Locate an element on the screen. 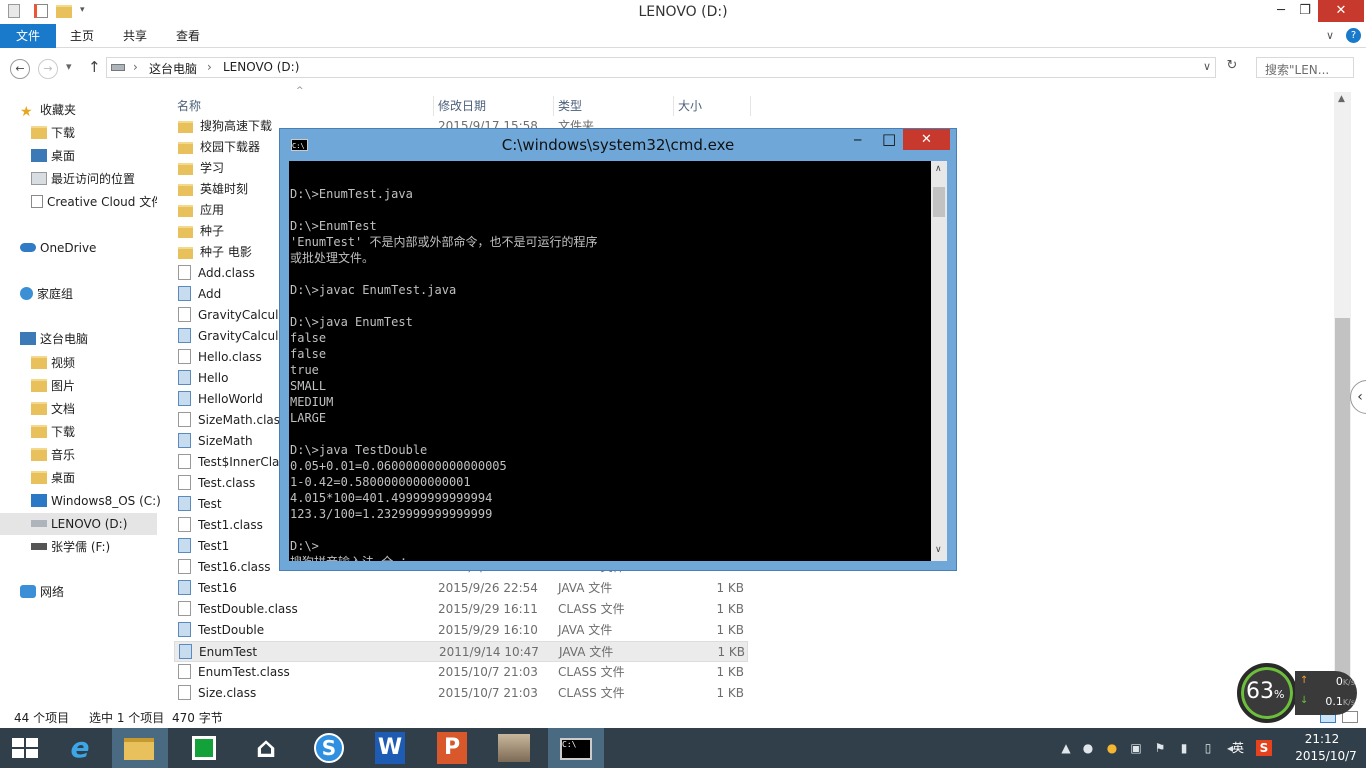 Image resolution: width=1366 pixels, height=768 pixels. nav-item-pc-desktop: 桌面 is located at coordinates (53, 478).